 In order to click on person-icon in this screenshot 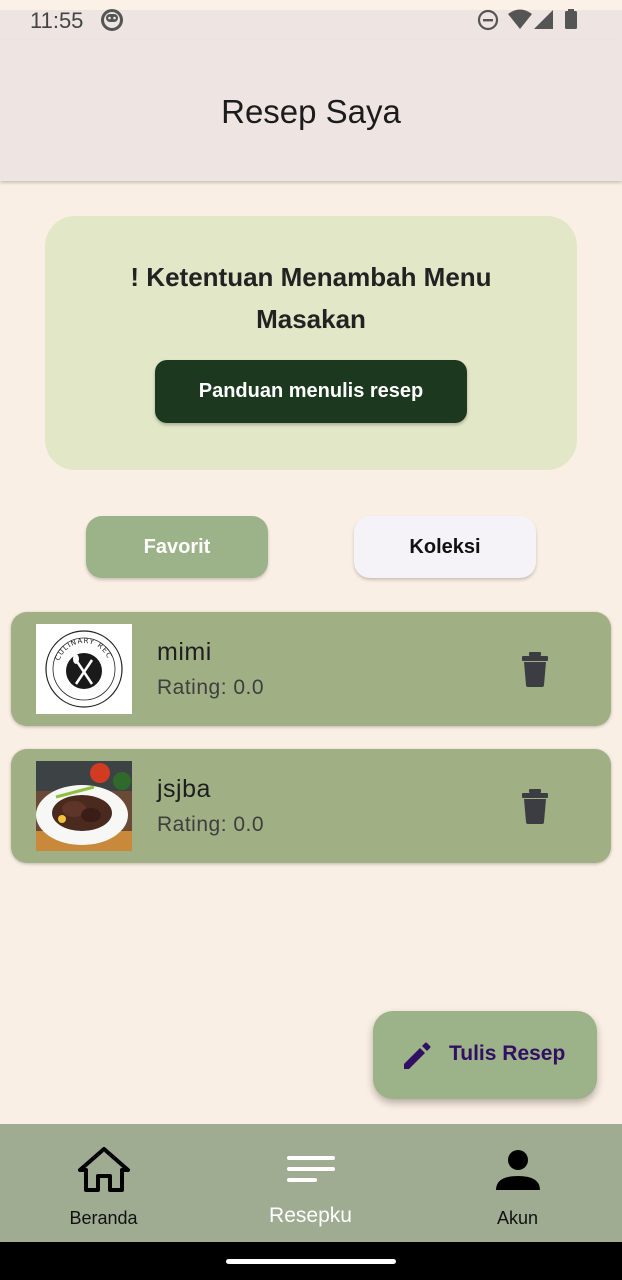, I will do `click(518, 1170)`.